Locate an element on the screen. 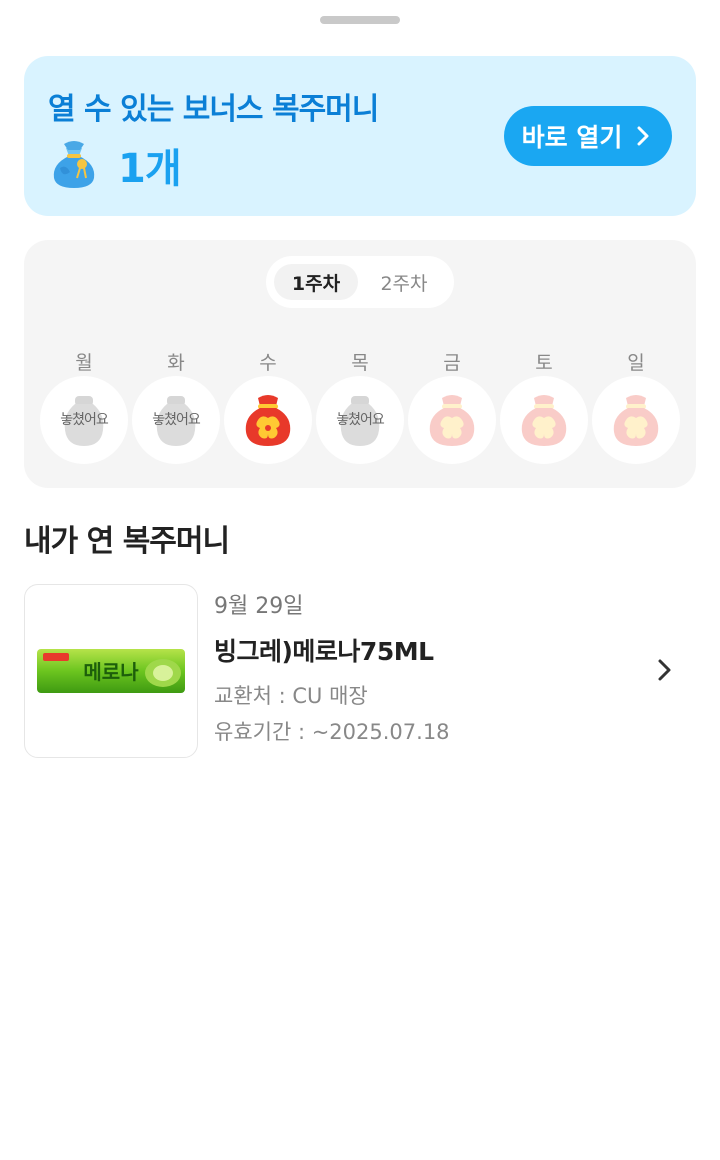 This screenshot has width=720, height=1160. day-label-sun: 일 is located at coordinates (636, 363).